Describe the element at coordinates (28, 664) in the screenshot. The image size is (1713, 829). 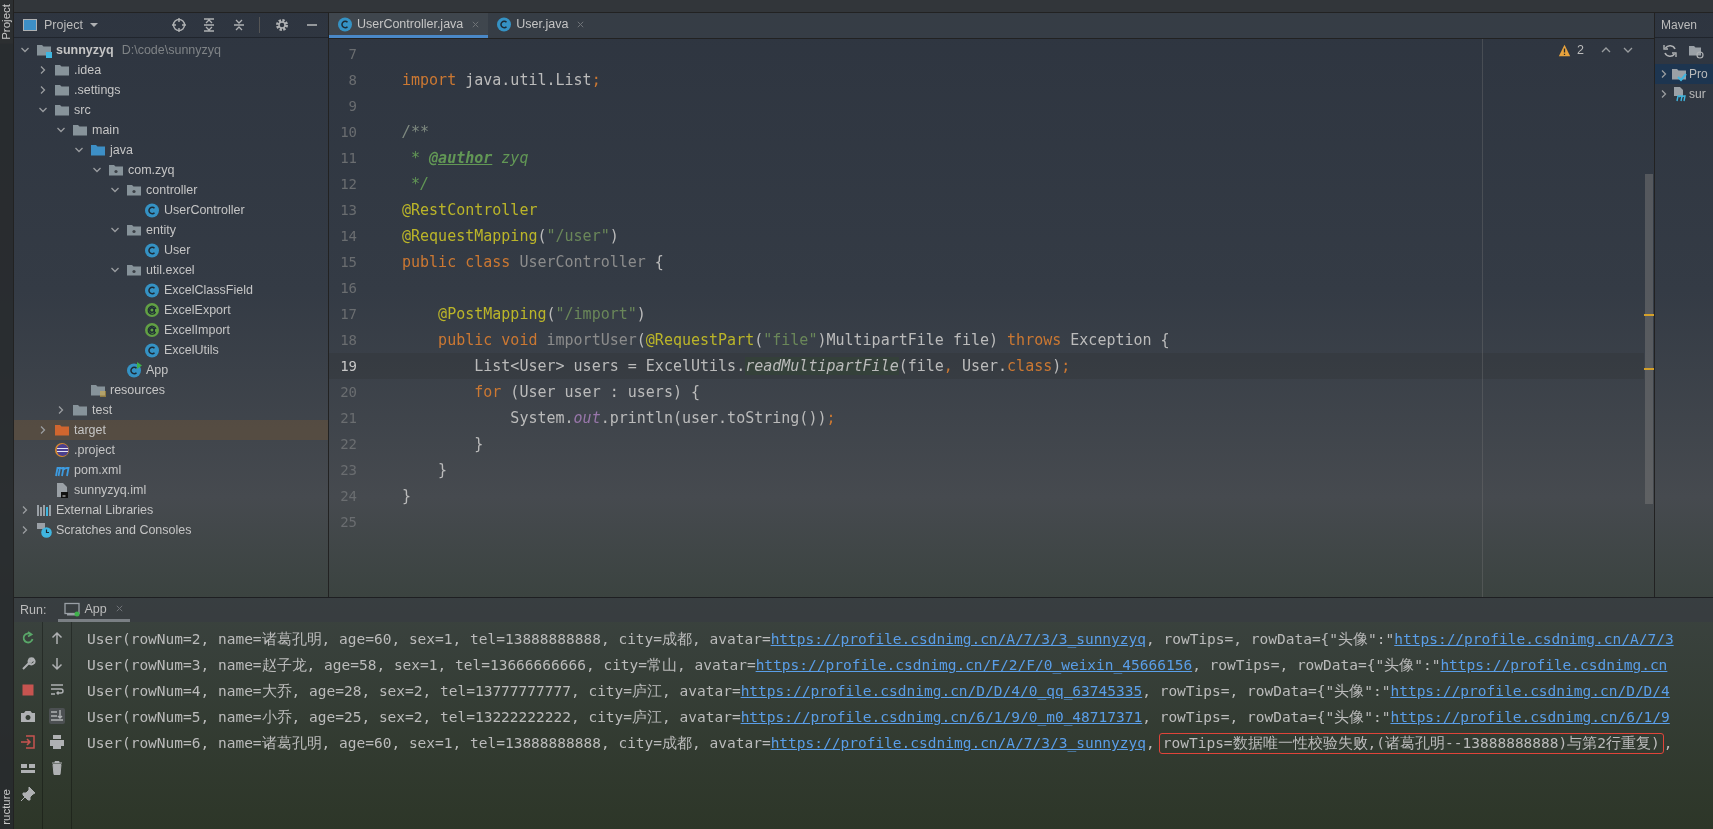
I see `wrench-icon` at that location.